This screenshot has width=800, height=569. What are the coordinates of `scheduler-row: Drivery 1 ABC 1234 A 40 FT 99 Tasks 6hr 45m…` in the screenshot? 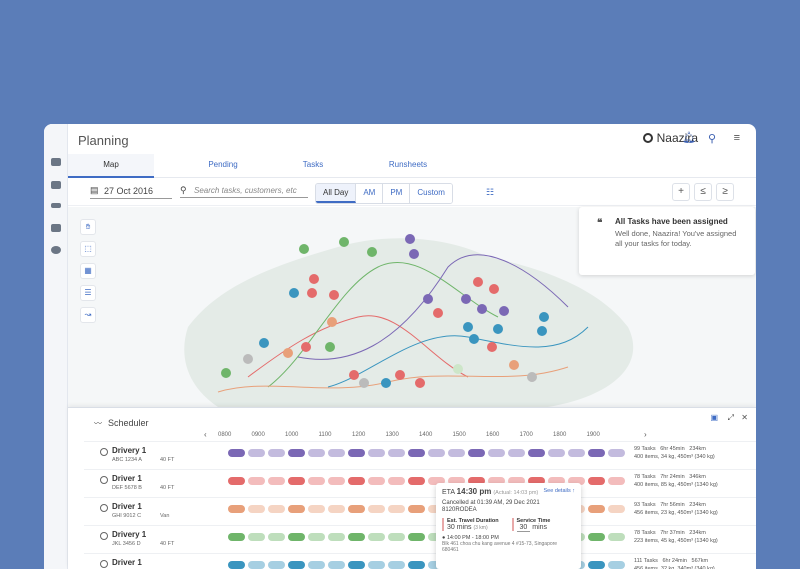 It's located at (420, 455).